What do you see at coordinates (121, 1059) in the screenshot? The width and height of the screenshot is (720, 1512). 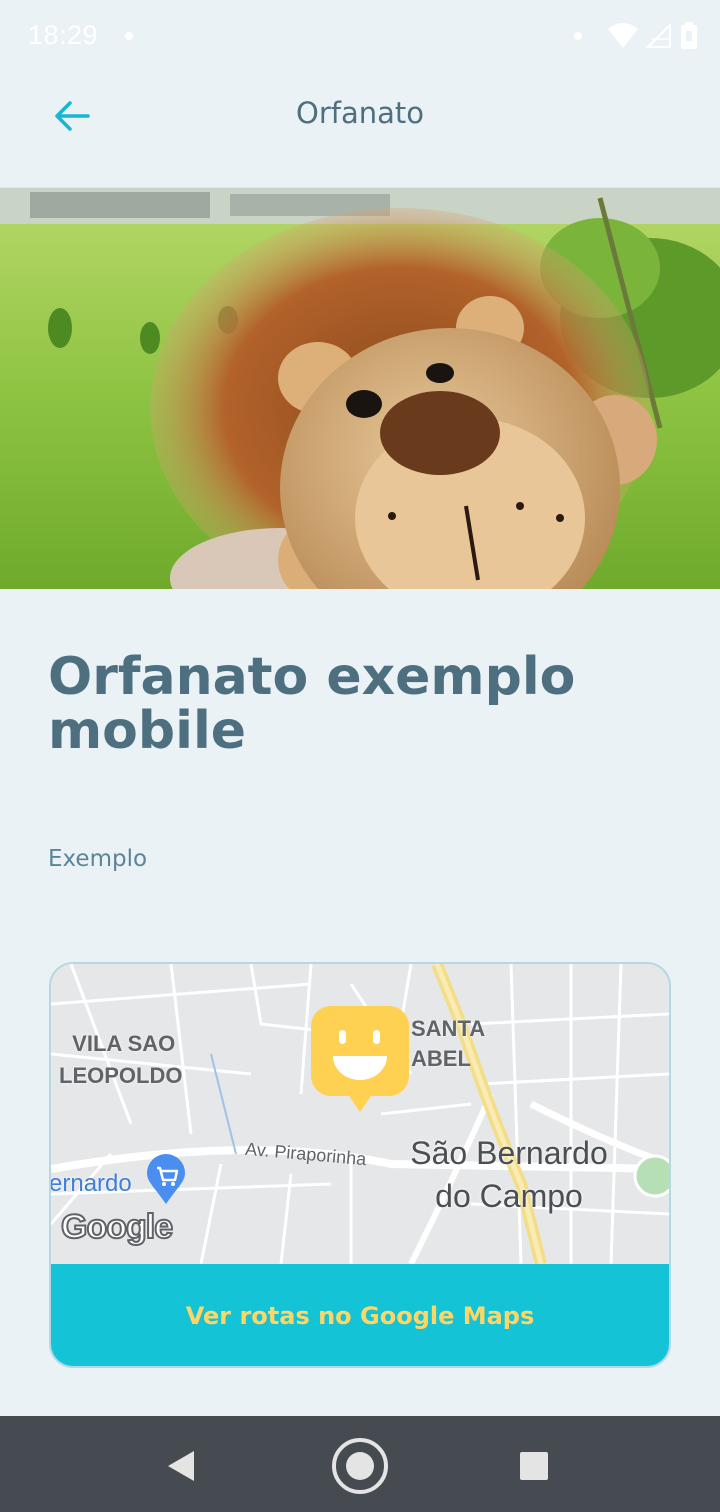 I see `map-label-neighborhood-1: VILA SAO LEOPOLDO` at bounding box center [121, 1059].